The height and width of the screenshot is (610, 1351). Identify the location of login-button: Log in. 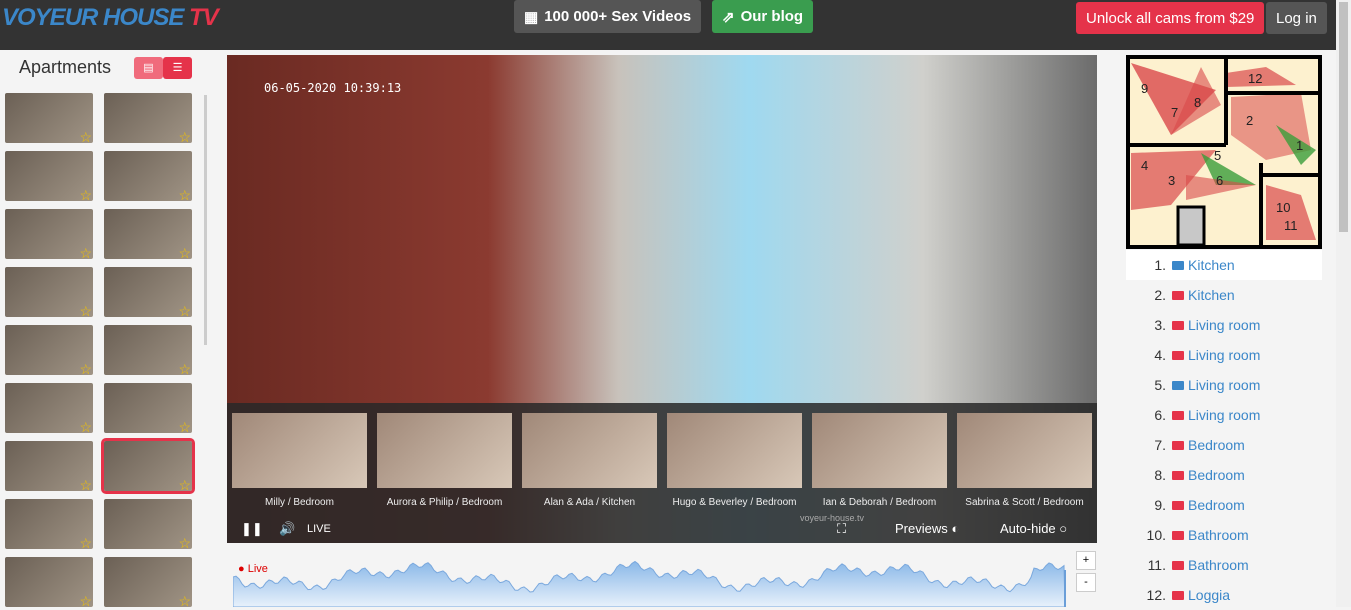
(1296, 18).